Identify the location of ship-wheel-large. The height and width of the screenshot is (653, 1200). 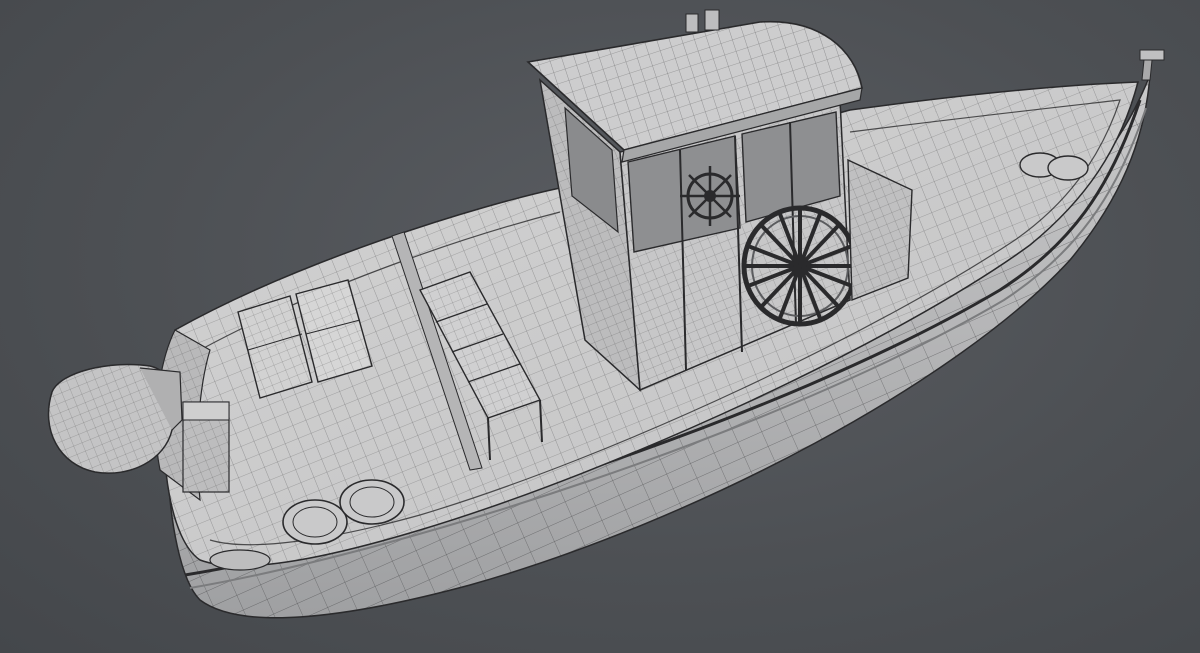
(800, 266).